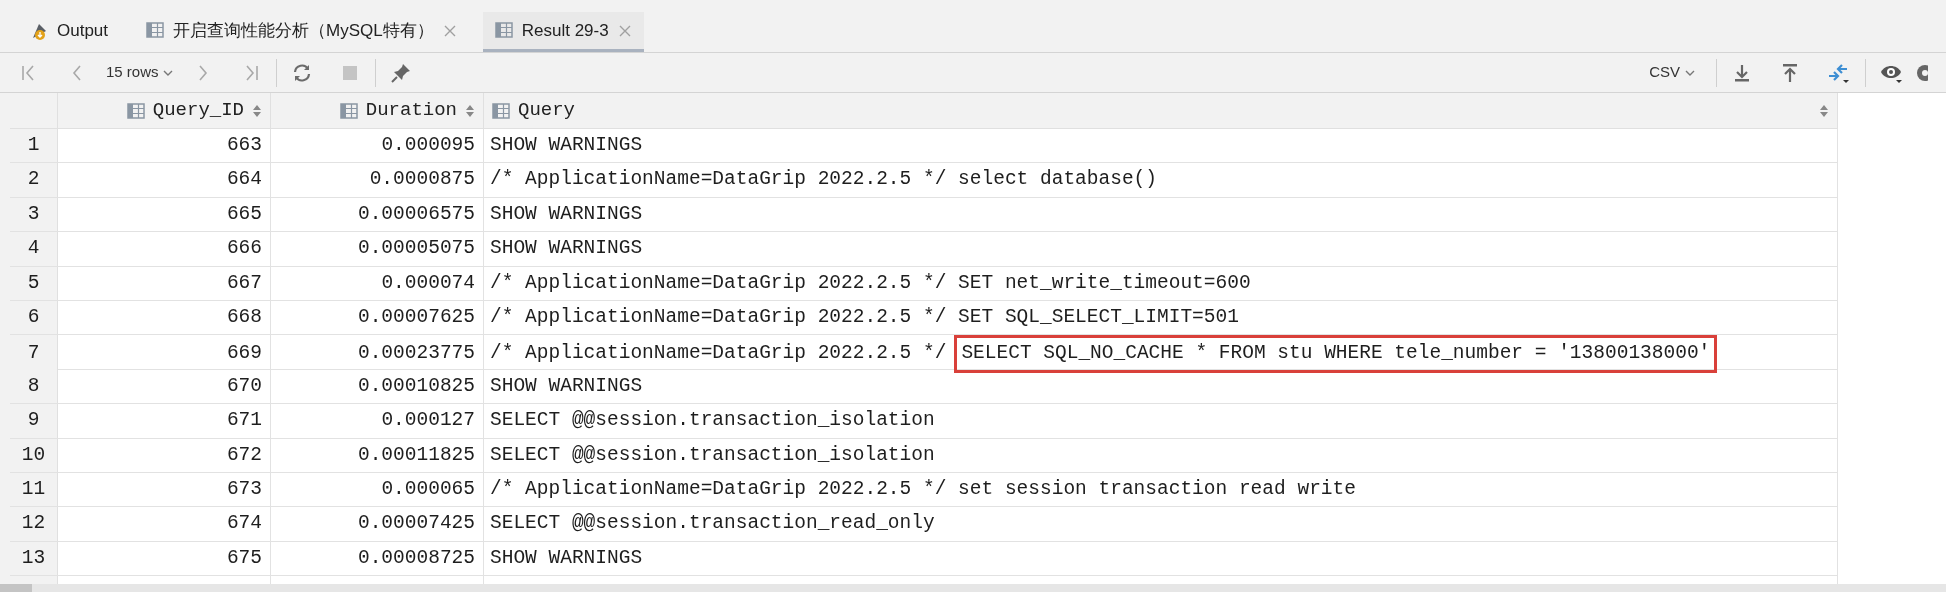  Describe the element at coordinates (377, 489) in the screenshot. I see `table-cell: 0.000065` at that location.